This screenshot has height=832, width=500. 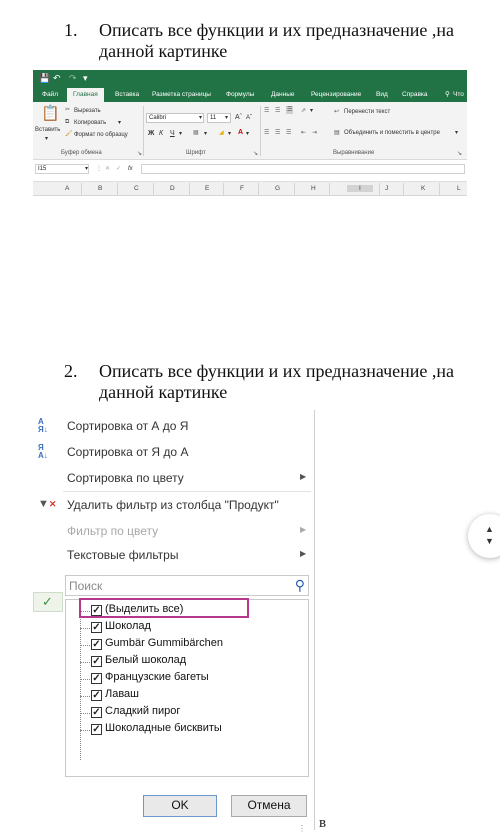 What do you see at coordinates (118, 169) in the screenshot?
I see `confirm-entry-icon: ✓` at bounding box center [118, 169].